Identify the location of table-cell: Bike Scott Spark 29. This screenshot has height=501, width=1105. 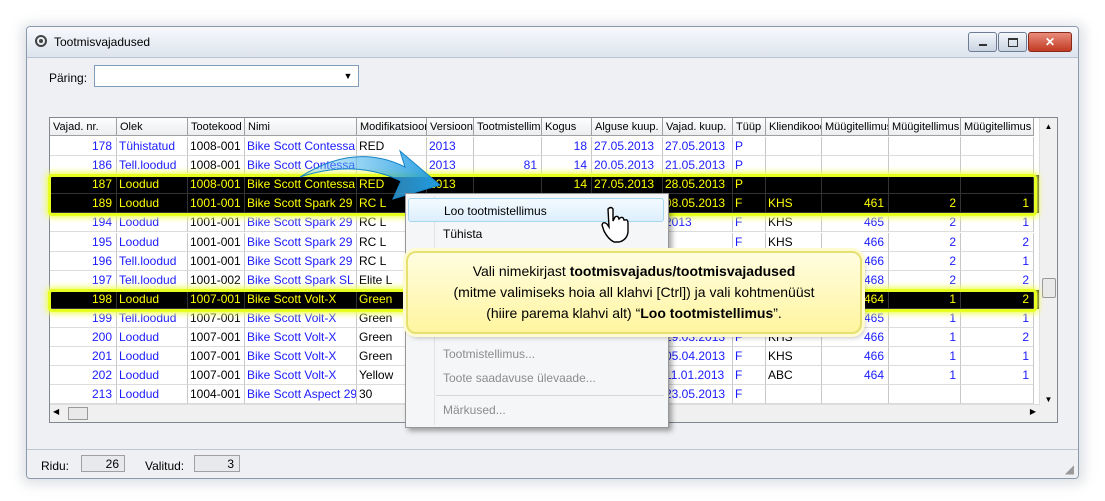
(301, 223).